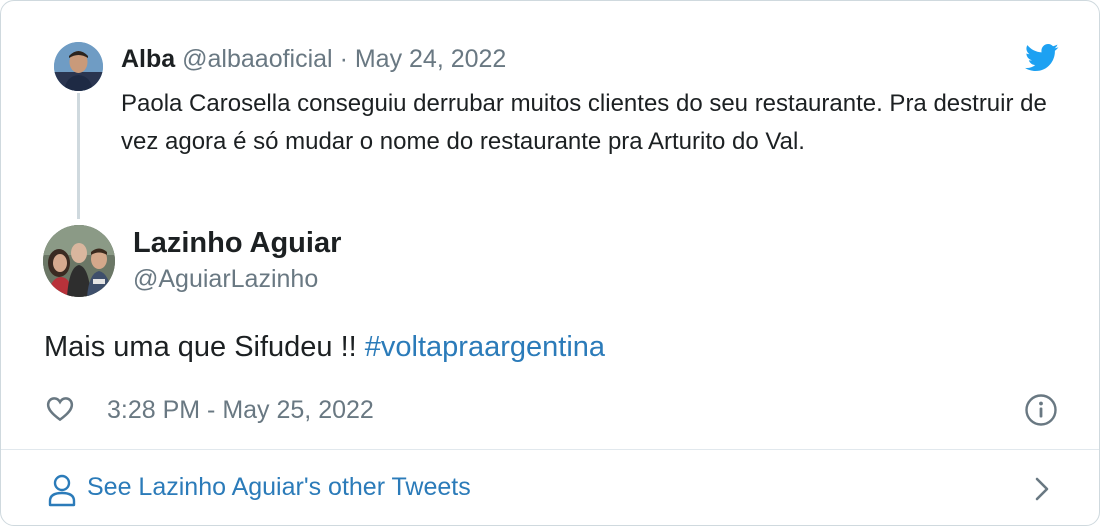  What do you see at coordinates (1042, 489) in the screenshot?
I see `chevron-right-icon` at bounding box center [1042, 489].